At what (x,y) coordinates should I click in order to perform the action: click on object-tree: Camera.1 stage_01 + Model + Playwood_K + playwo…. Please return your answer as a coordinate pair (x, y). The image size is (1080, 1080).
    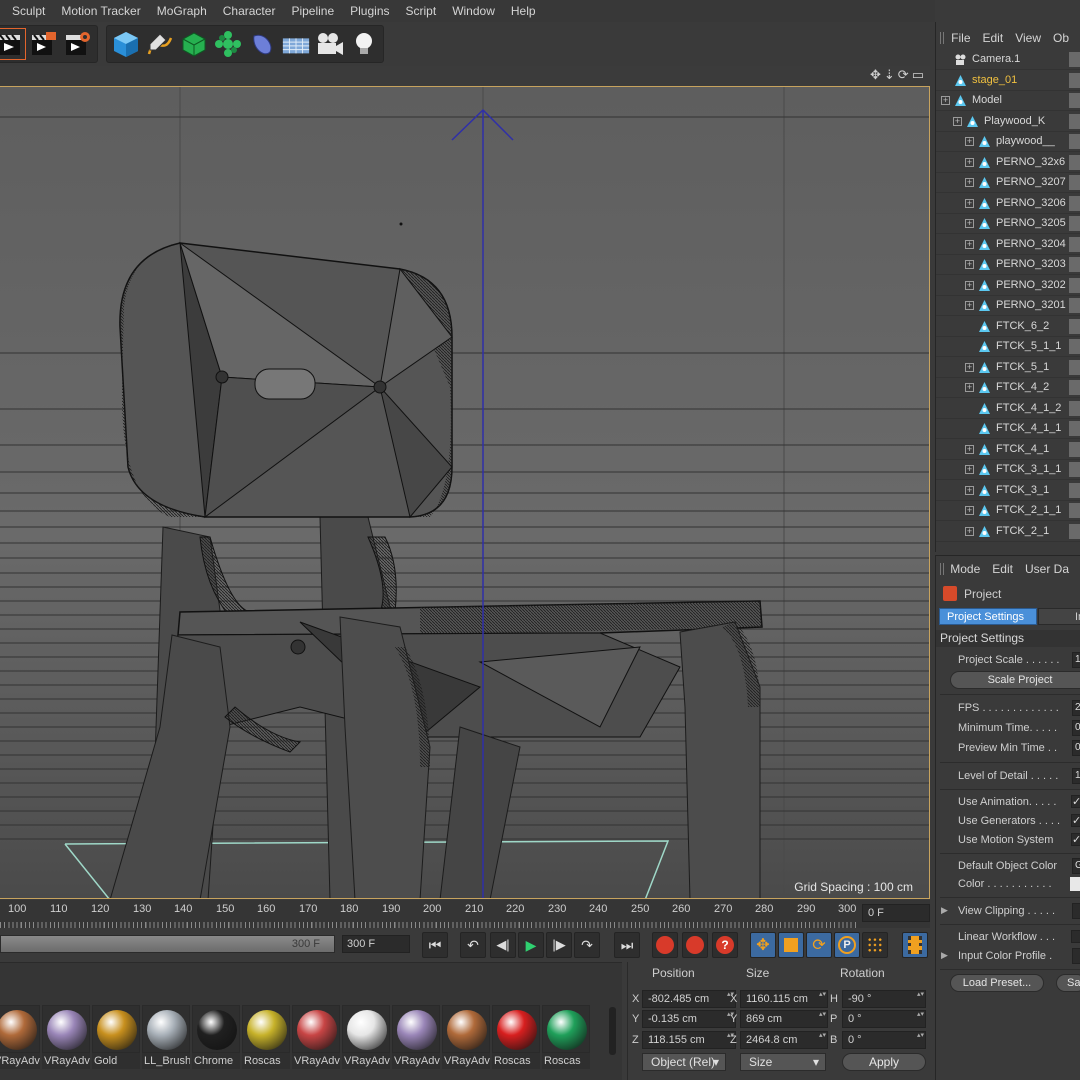
    Looking at the image, I should click on (1008, 301).